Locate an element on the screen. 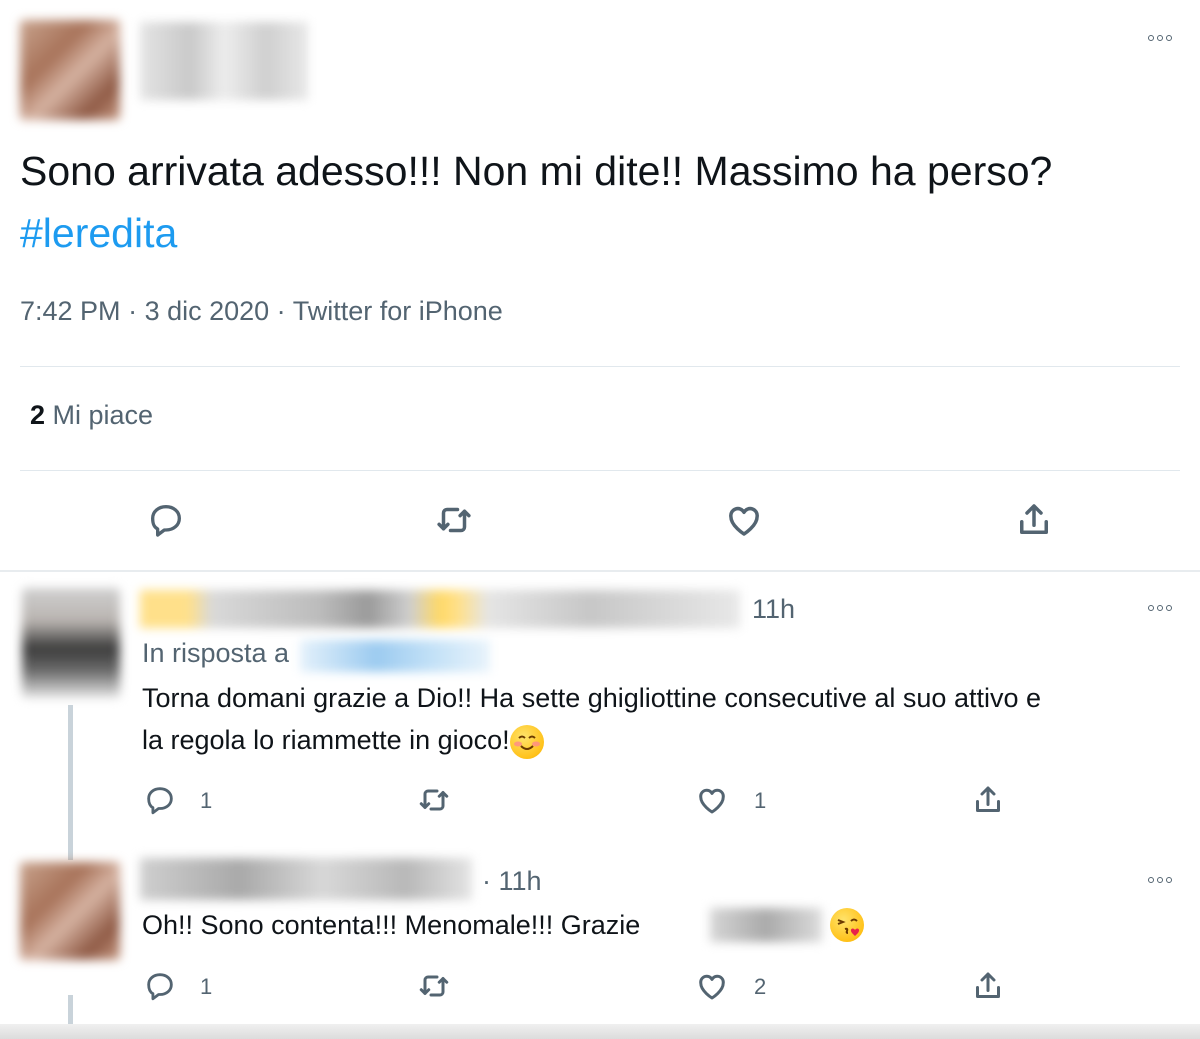 Image resolution: width=1200 pixels, height=1039 pixels. reply-to-label: In risposta a is located at coordinates (216, 653).